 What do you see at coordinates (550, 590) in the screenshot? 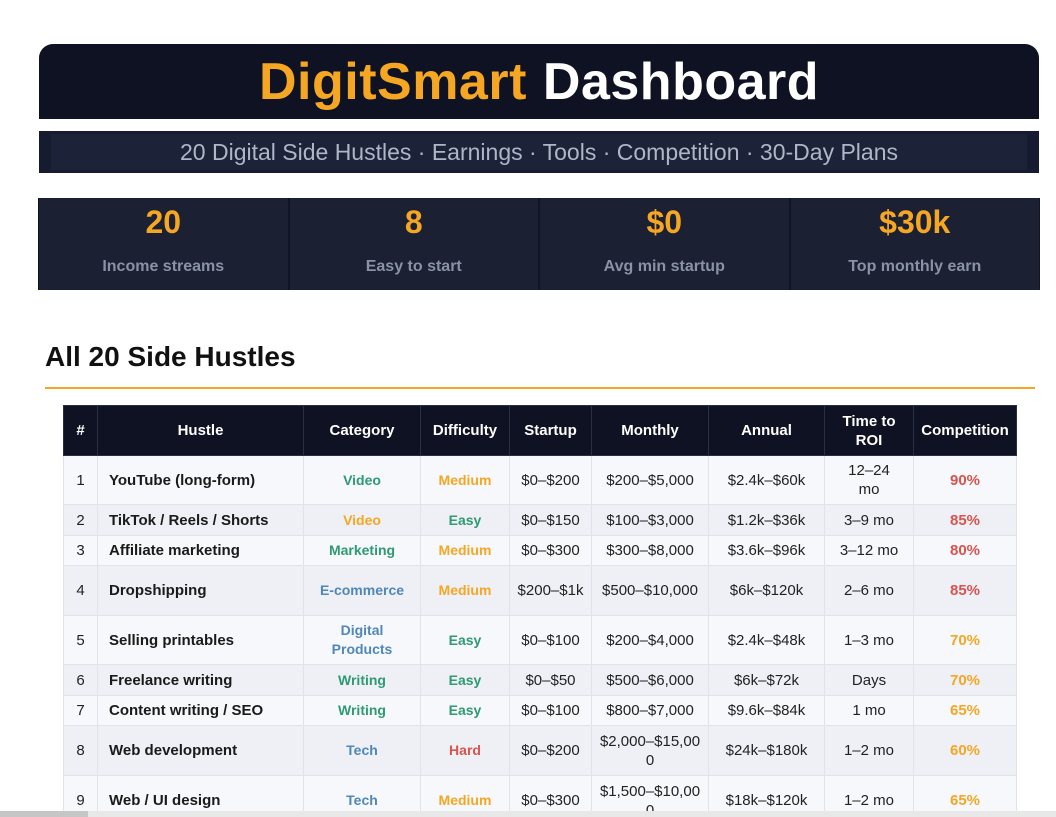
I see `cell-startup: $200–$1k` at bounding box center [550, 590].